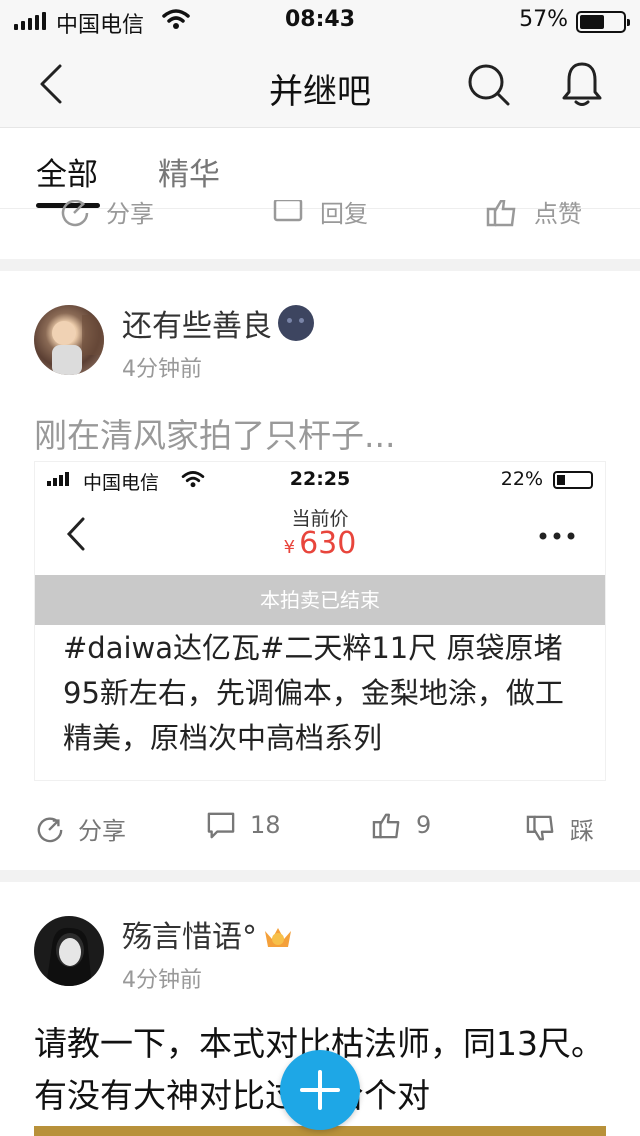  Describe the element at coordinates (560, 828) in the screenshot. I see `dislike-button: 踩` at that location.